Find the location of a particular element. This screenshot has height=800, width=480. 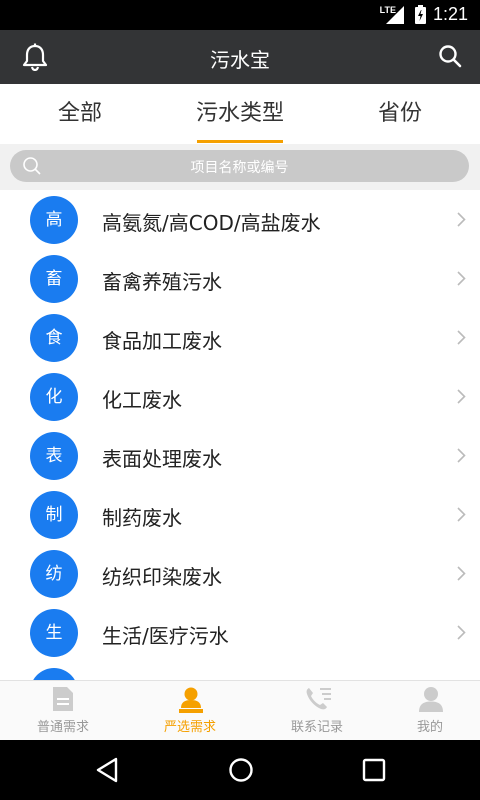

list-item: 化 化工废水 is located at coordinates (240, 396).